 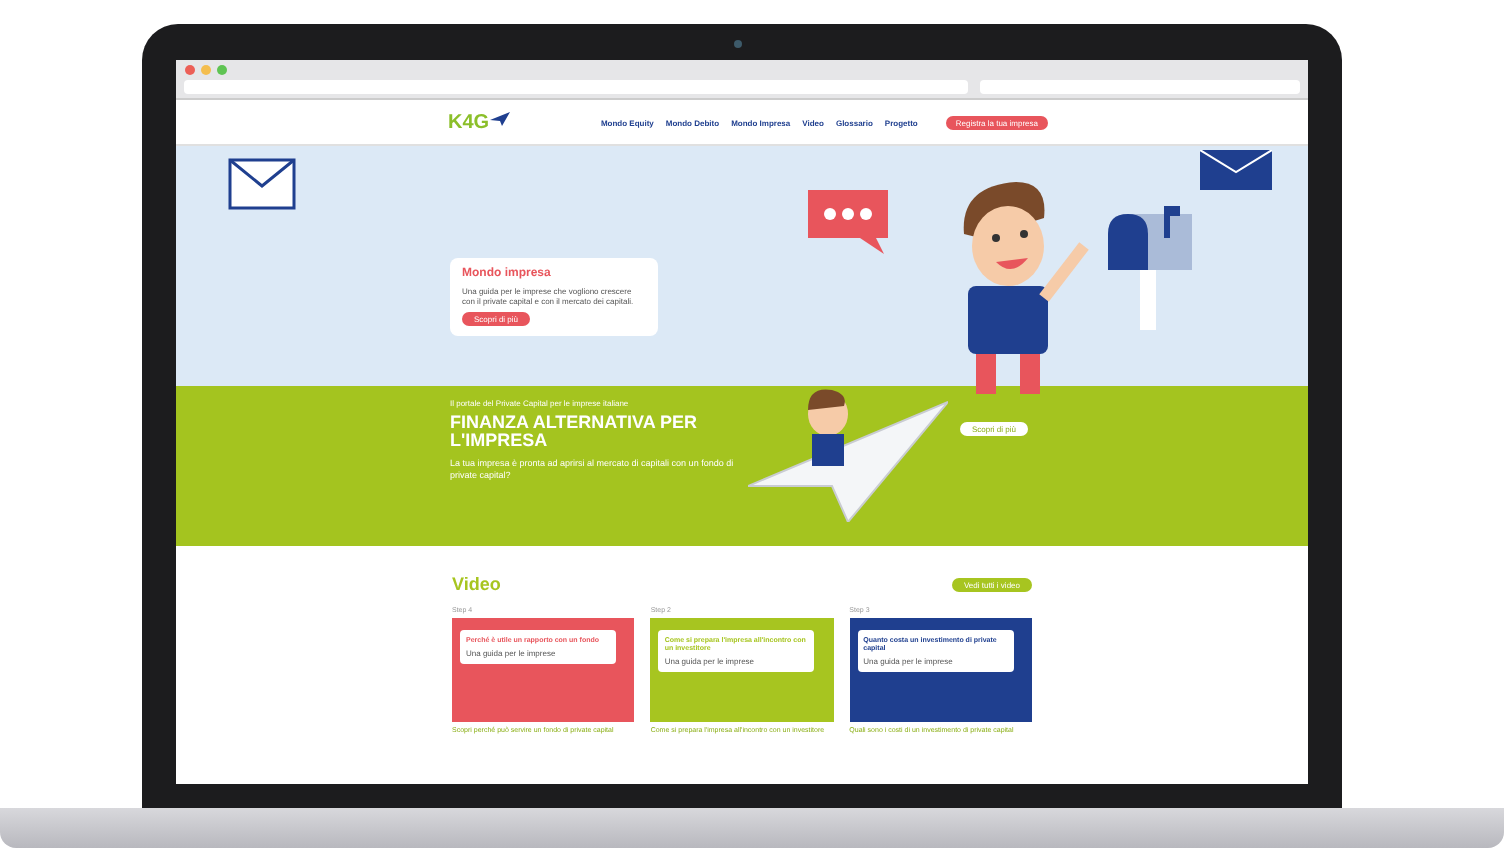 What do you see at coordinates (1140, 87) in the screenshot?
I see `search-field` at bounding box center [1140, 87].